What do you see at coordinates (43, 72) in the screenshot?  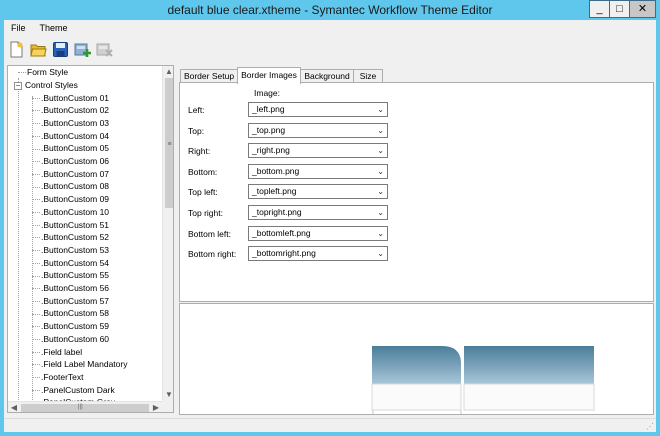 I see `tree-item-form-style: Form Style` at bounding box center [43, 72].